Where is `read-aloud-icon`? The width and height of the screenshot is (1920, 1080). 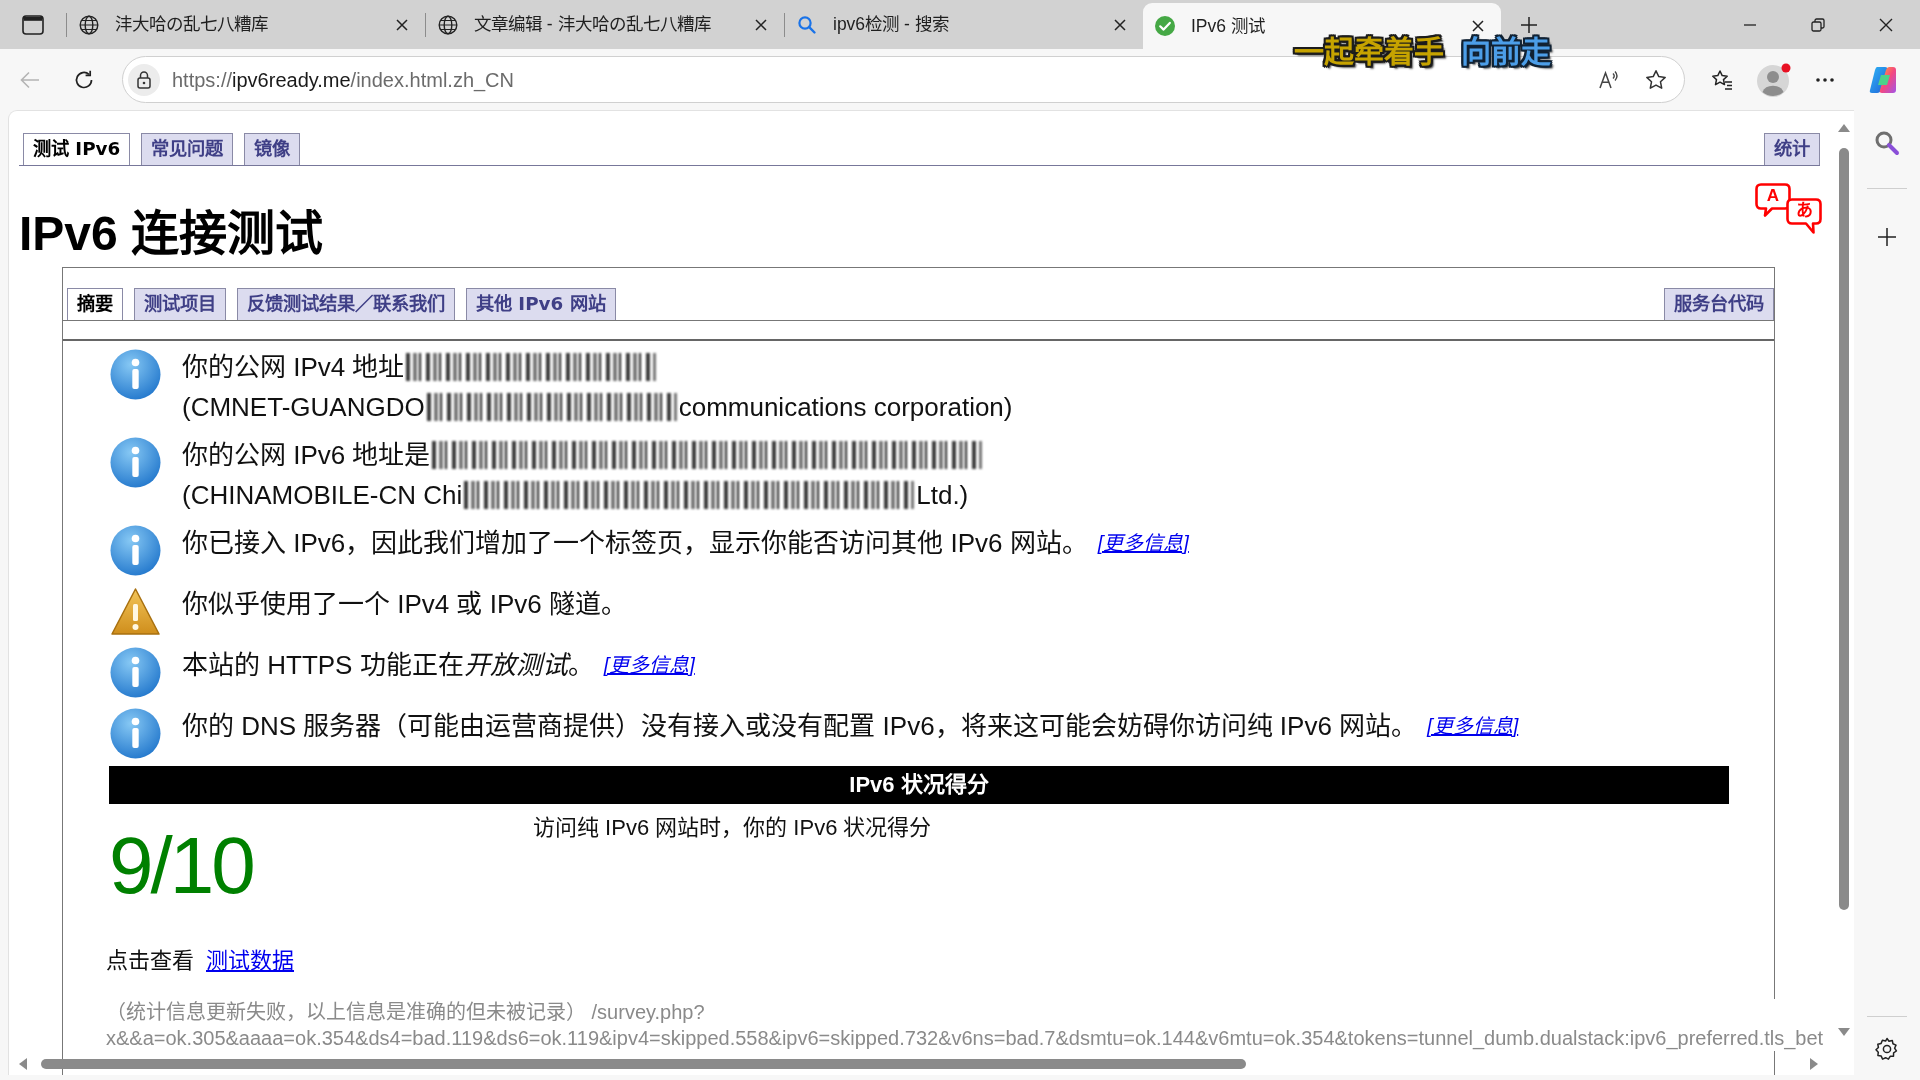
read-aloud-icon is located at coordinates (1609, 79).